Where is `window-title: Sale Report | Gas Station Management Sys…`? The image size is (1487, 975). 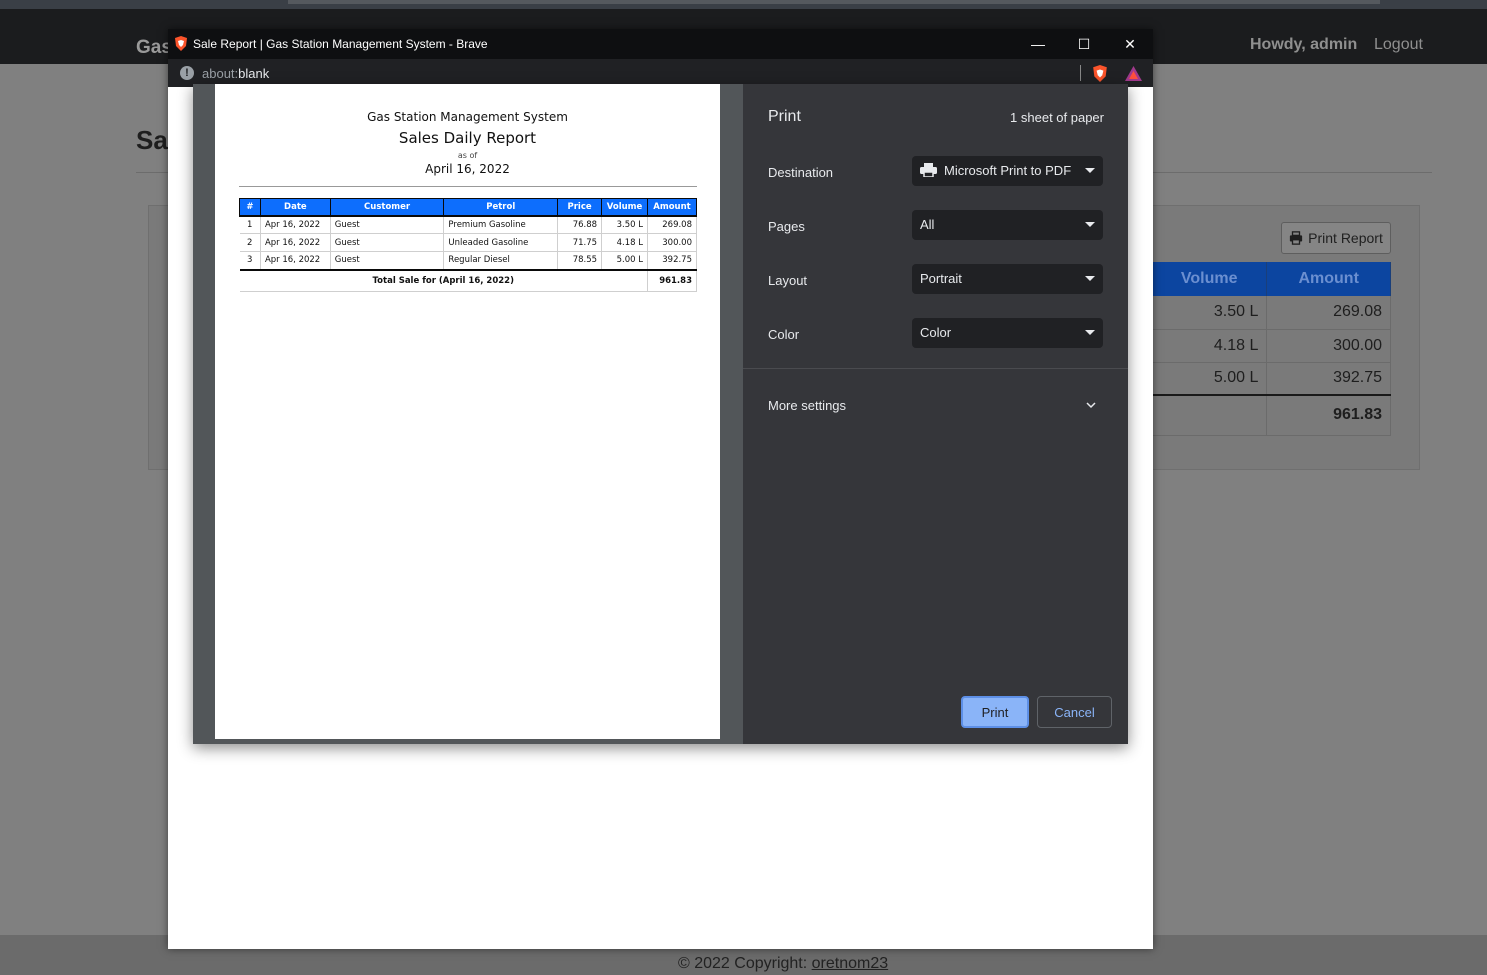
window-title: Sale Report | Gas Station Management Sys… is located at coordinates (340, 44).